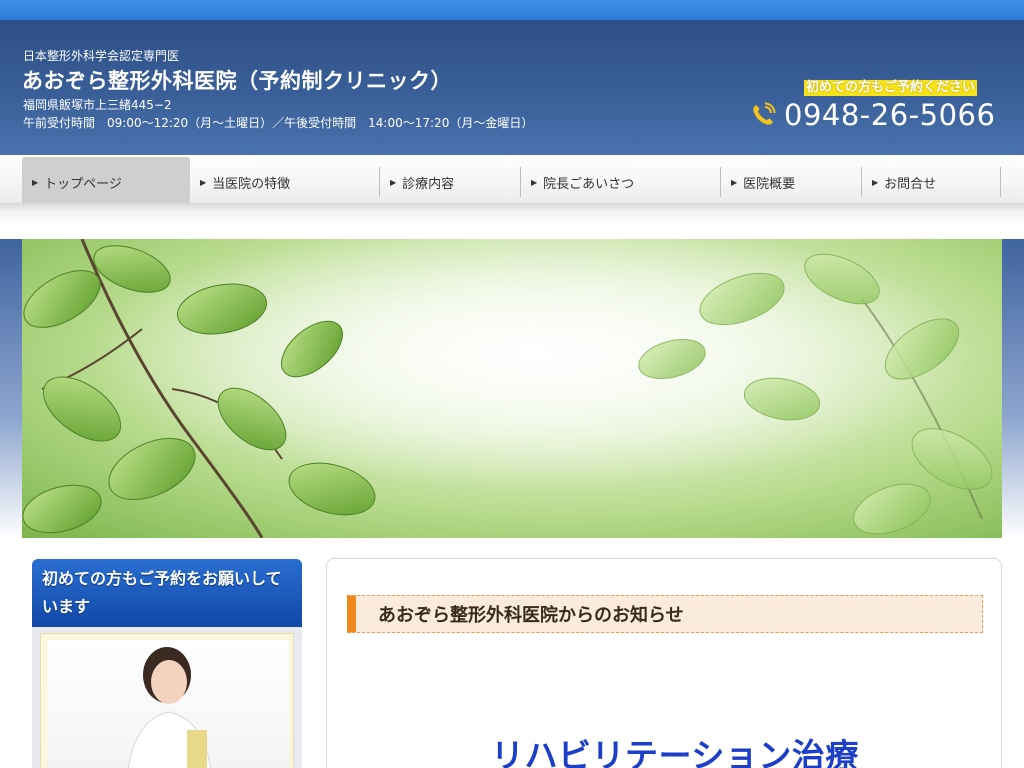 The image size is (1024, 768). What do you see at coordinates (251, 184) in the screenshot?
I see `nav-label: 当医院の特徴` at bounding box center [251, 184].